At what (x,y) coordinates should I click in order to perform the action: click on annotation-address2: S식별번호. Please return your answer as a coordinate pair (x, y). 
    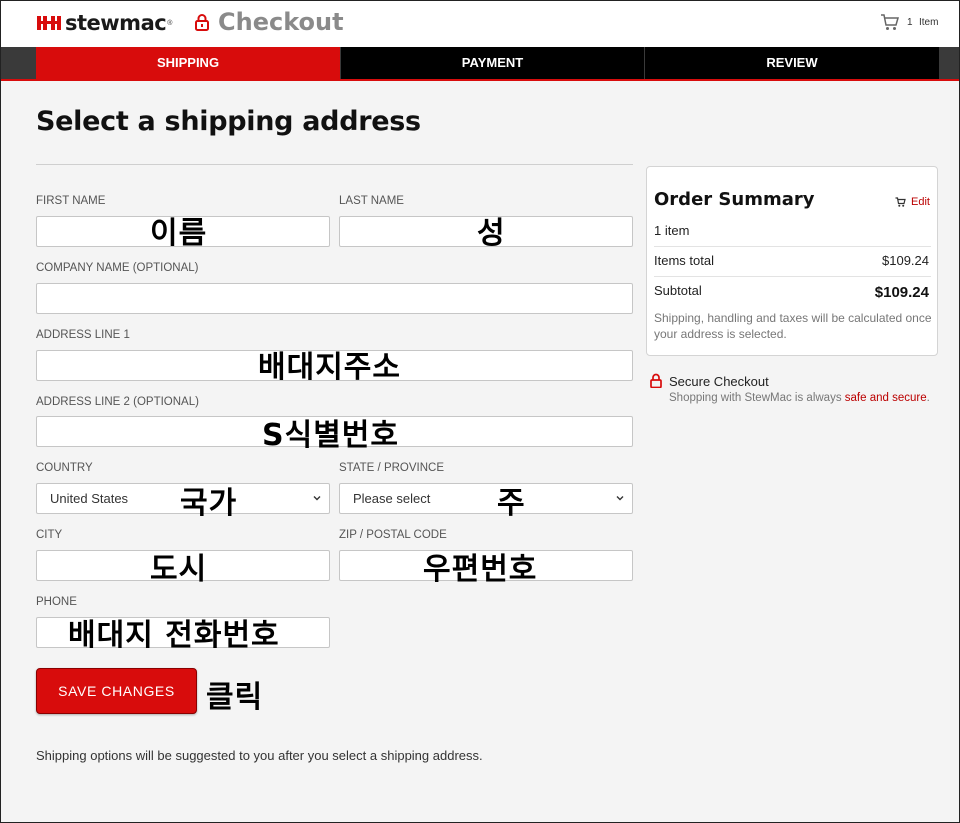
    Looking at the image, I should click on (331, 435).